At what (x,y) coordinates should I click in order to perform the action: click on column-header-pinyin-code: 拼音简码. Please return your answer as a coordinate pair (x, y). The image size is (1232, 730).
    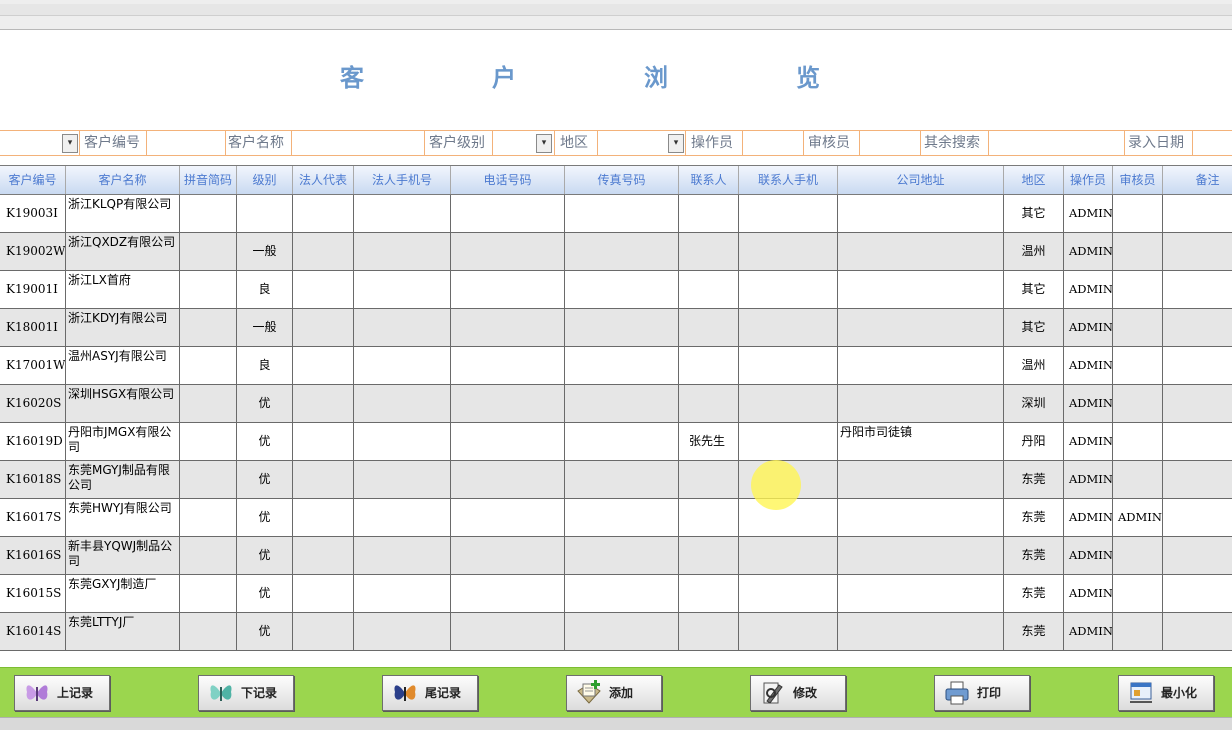
    Looking at the image, I should click on (208, 180).